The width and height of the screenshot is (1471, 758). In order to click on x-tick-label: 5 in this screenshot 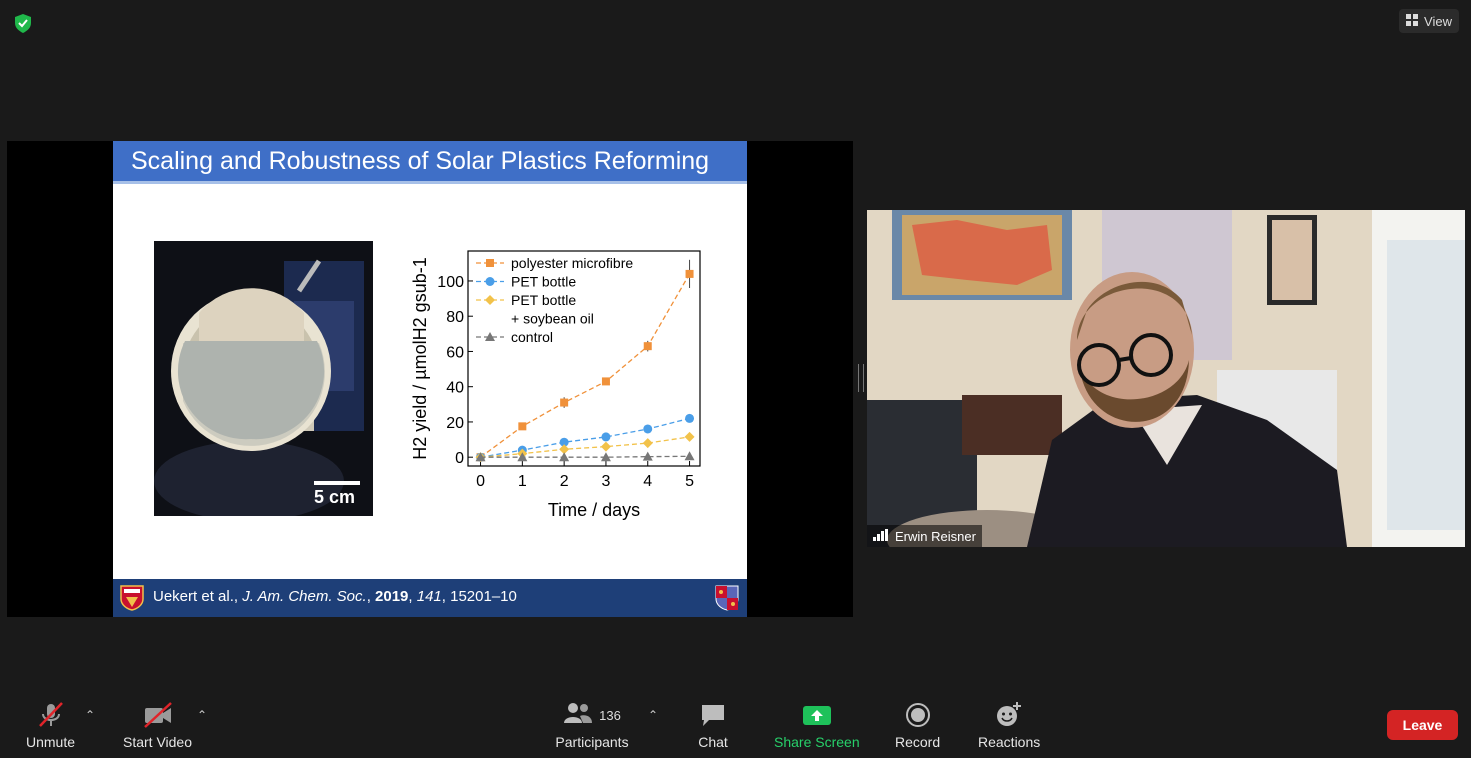, I will do `click(689, 481)`.